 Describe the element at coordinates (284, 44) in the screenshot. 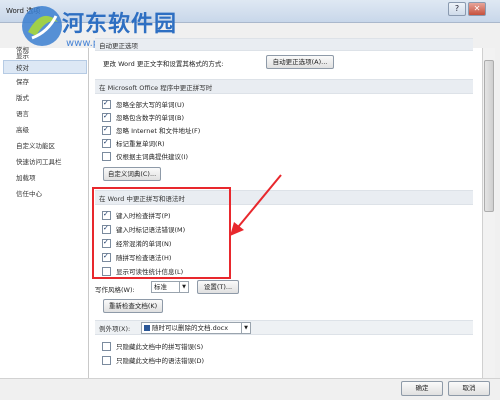

I see `autocorrect-section-header: 自动更正选项` at that location.